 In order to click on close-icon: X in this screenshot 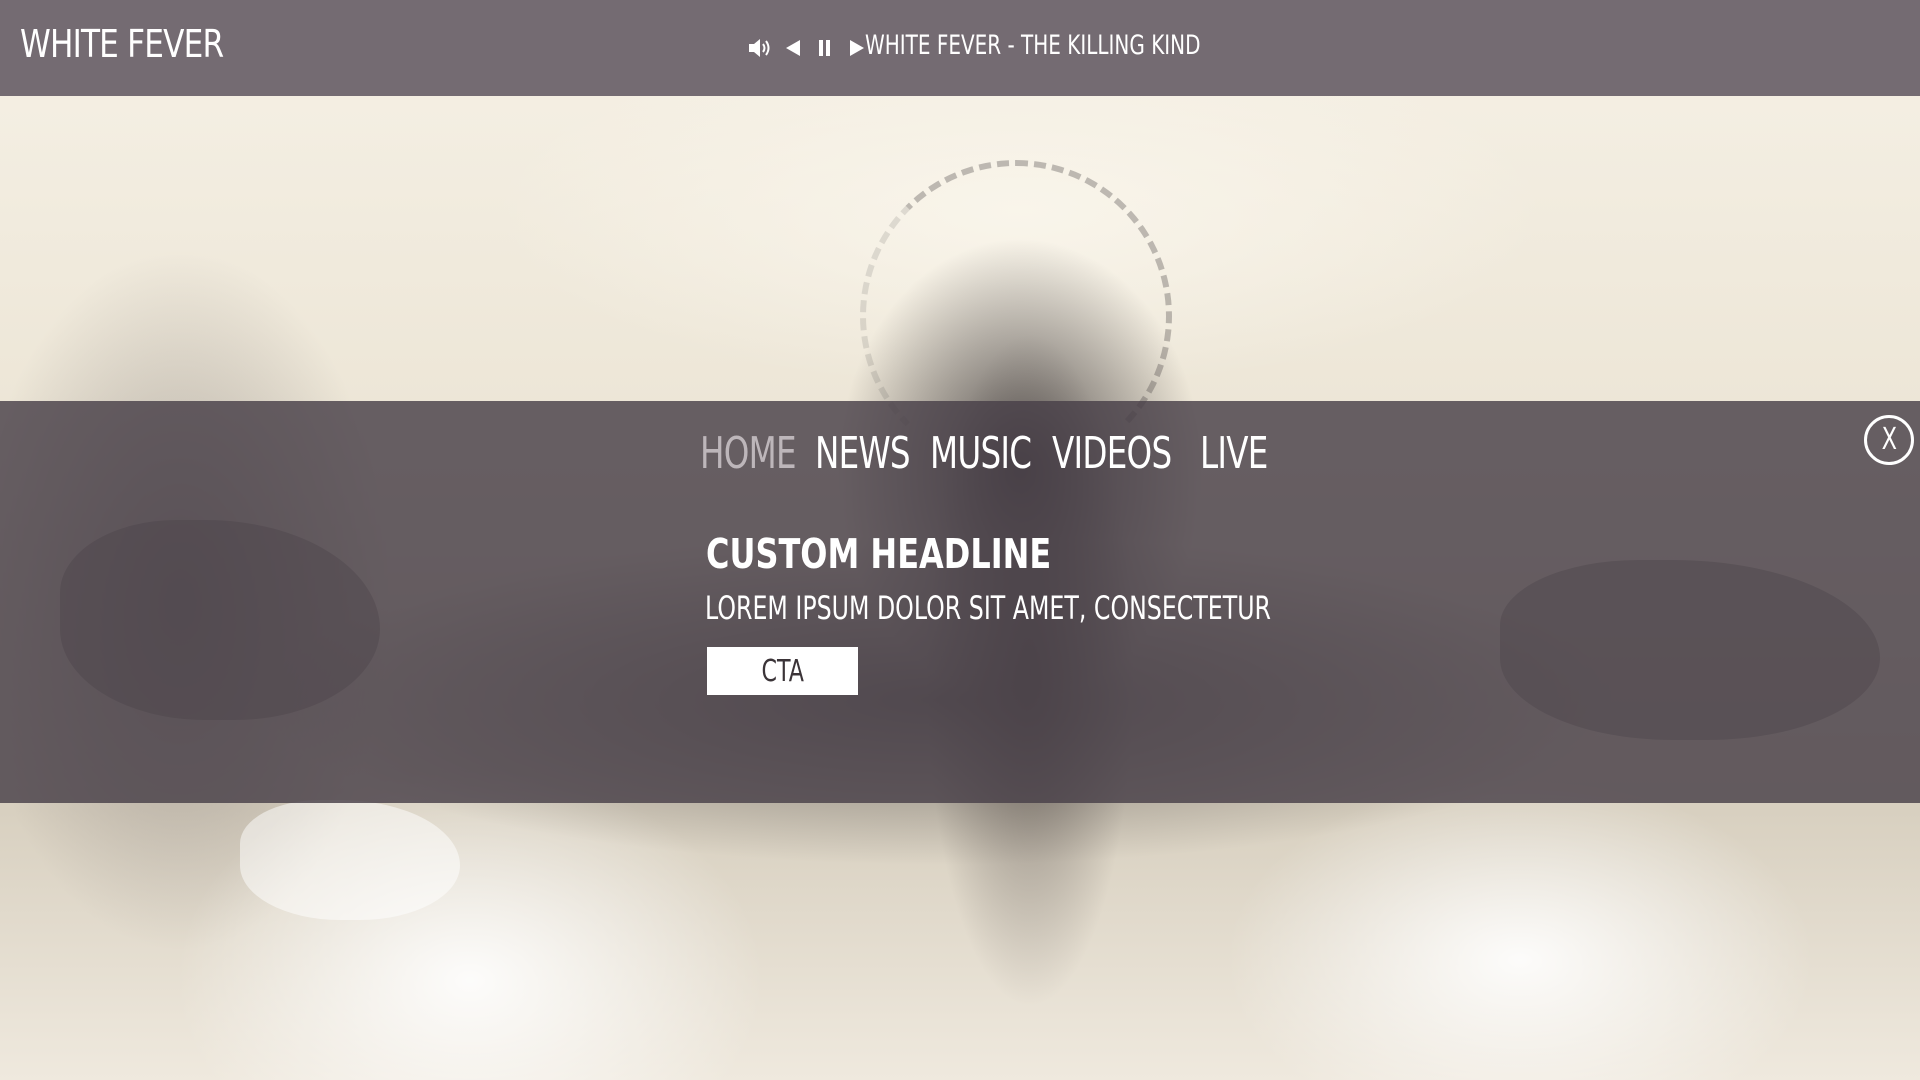, I will do `click(1889, 439)`.